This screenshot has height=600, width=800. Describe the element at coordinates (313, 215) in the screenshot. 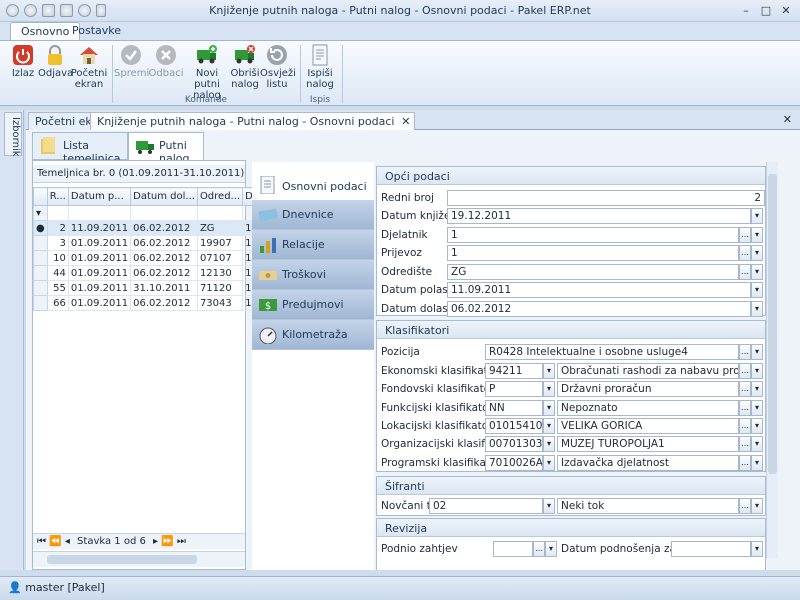

I see `nav-dnevnice: Dnevnice` at that location.